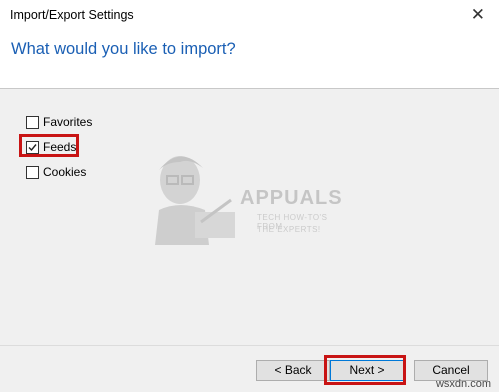 This screenshot has height=392, width=499. What do you see at coordinates (123, 49) in the screenshot?
I see `page-heading: What would you like to import?` at bounding box center [123, 49].